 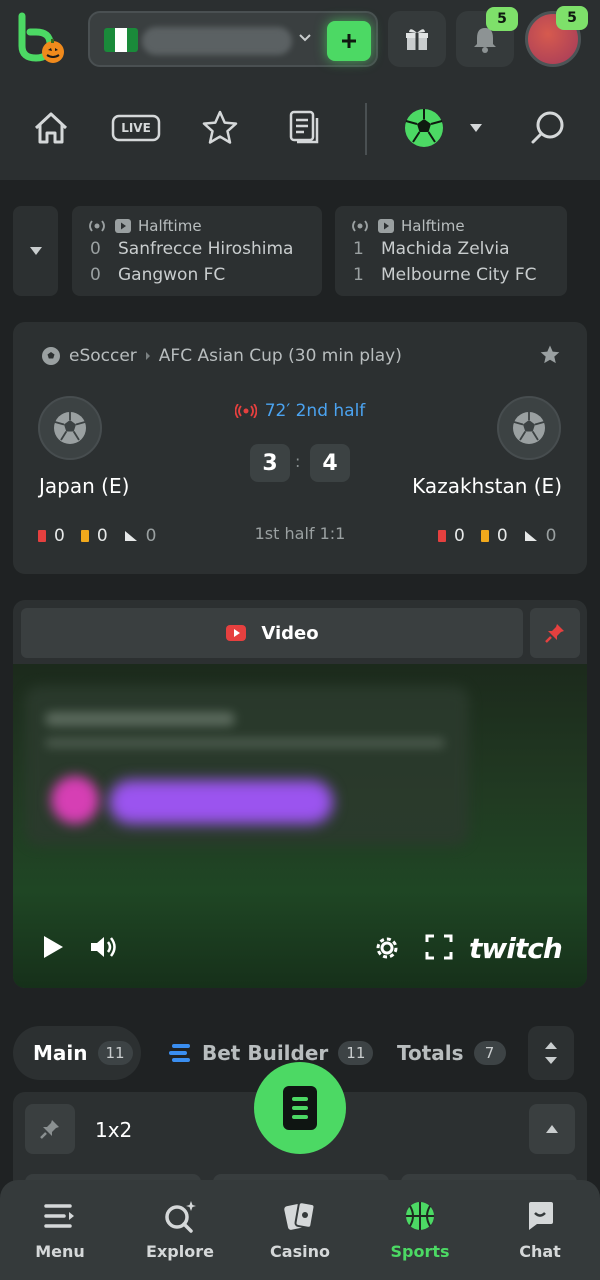 I want to click on live-icon: LIVE, so click(x=136, y=128).